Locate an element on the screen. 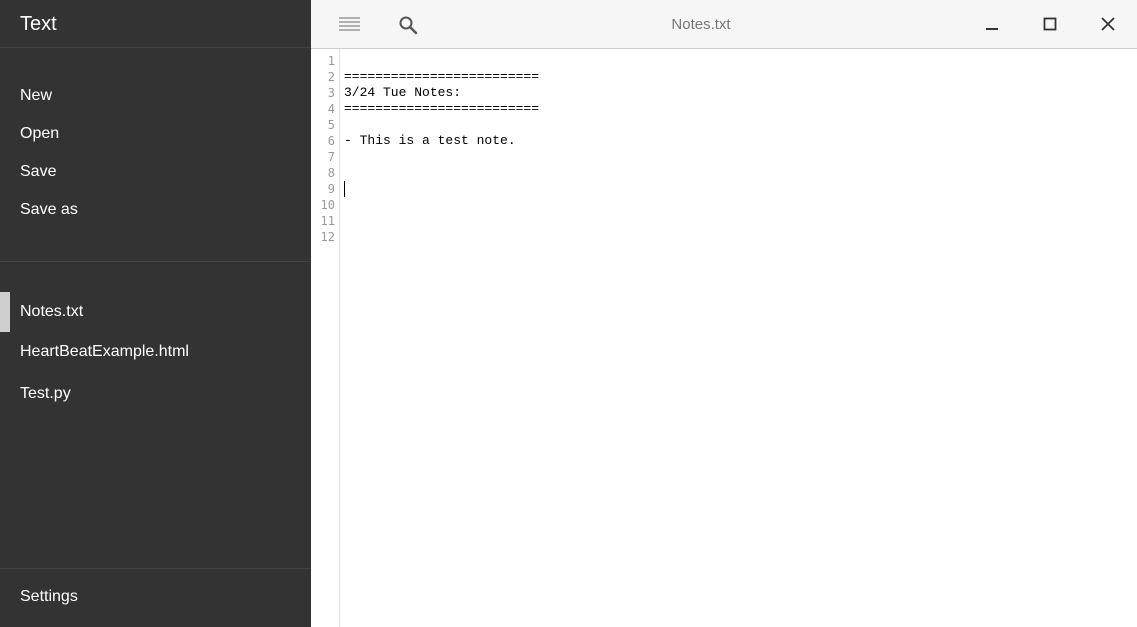 The height and width of the screenshot is (627, 1137). menu-item-new: New is located at coordinates (155, 100).